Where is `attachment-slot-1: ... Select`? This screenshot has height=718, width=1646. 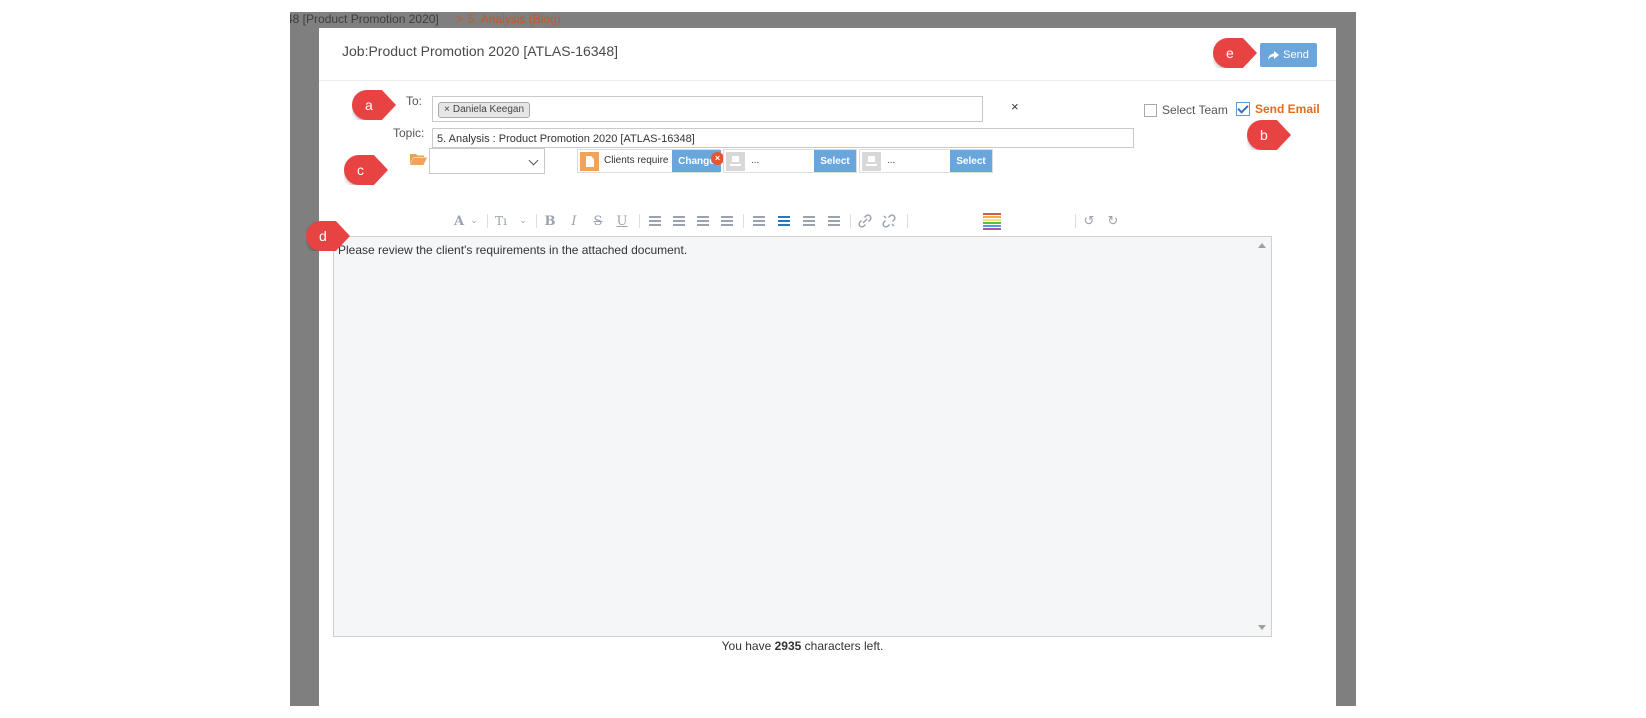 attachment-slot-1: ... Select is located at coordinates (790, 161).